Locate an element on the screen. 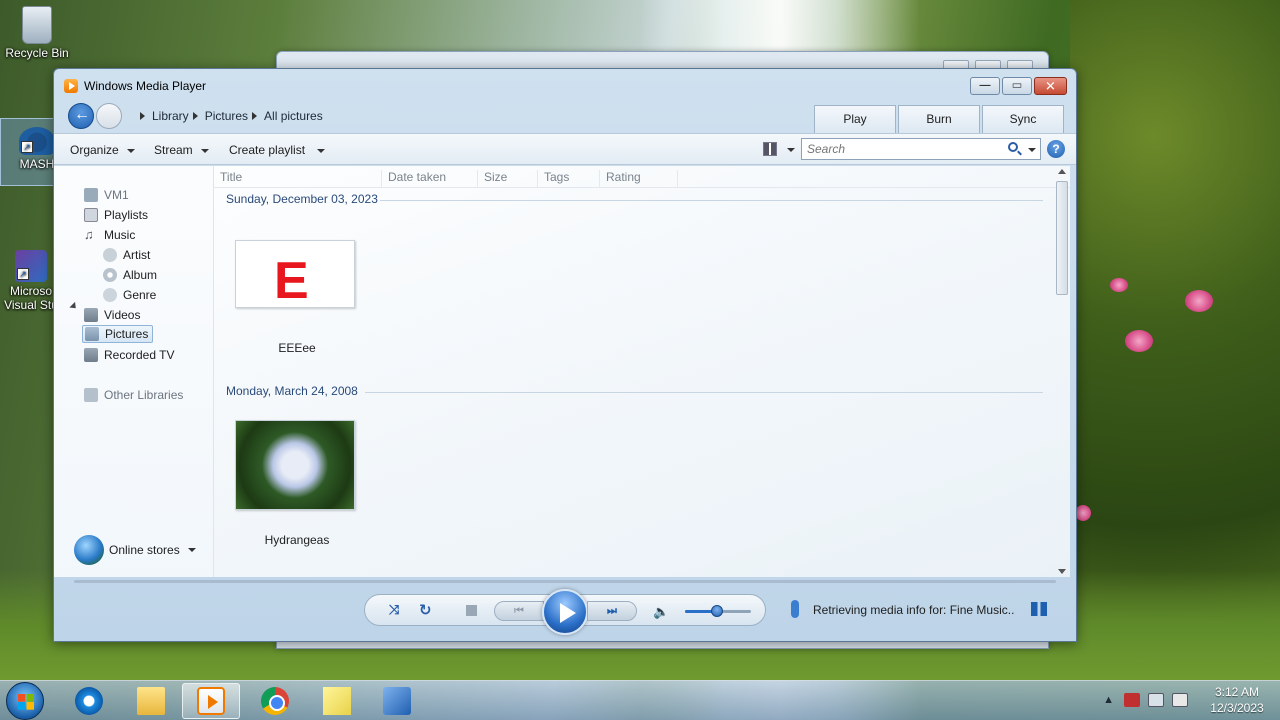 The image size is (1280, 720). picture-thumbnail: E is located at coordinates (295, 274).